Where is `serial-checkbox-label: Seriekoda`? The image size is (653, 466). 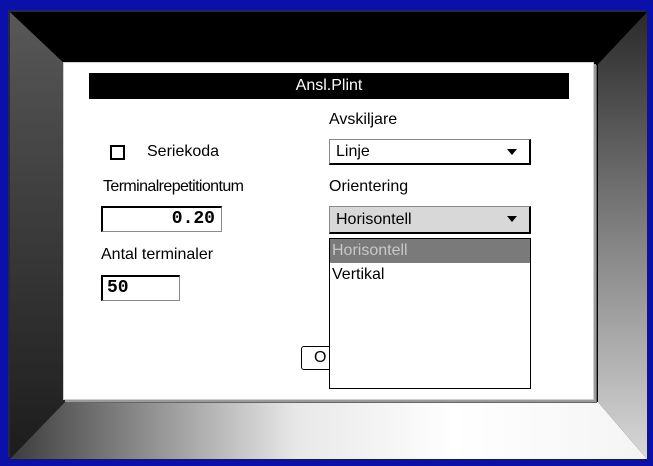 serial-checkbox-label: Seriekoda is located at coordinates (183, 151).